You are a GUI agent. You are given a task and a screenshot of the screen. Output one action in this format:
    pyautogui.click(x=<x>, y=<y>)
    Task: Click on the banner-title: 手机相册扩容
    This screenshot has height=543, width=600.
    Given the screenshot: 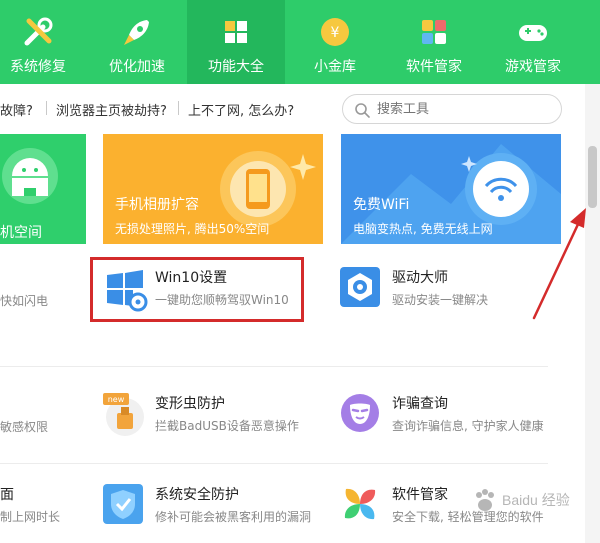 What is the action you would take?
    pyautogui.click(x=157, y=205)
    